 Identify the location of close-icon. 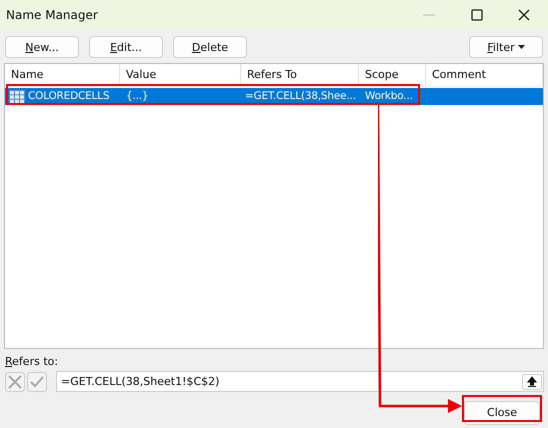
(524, 15).